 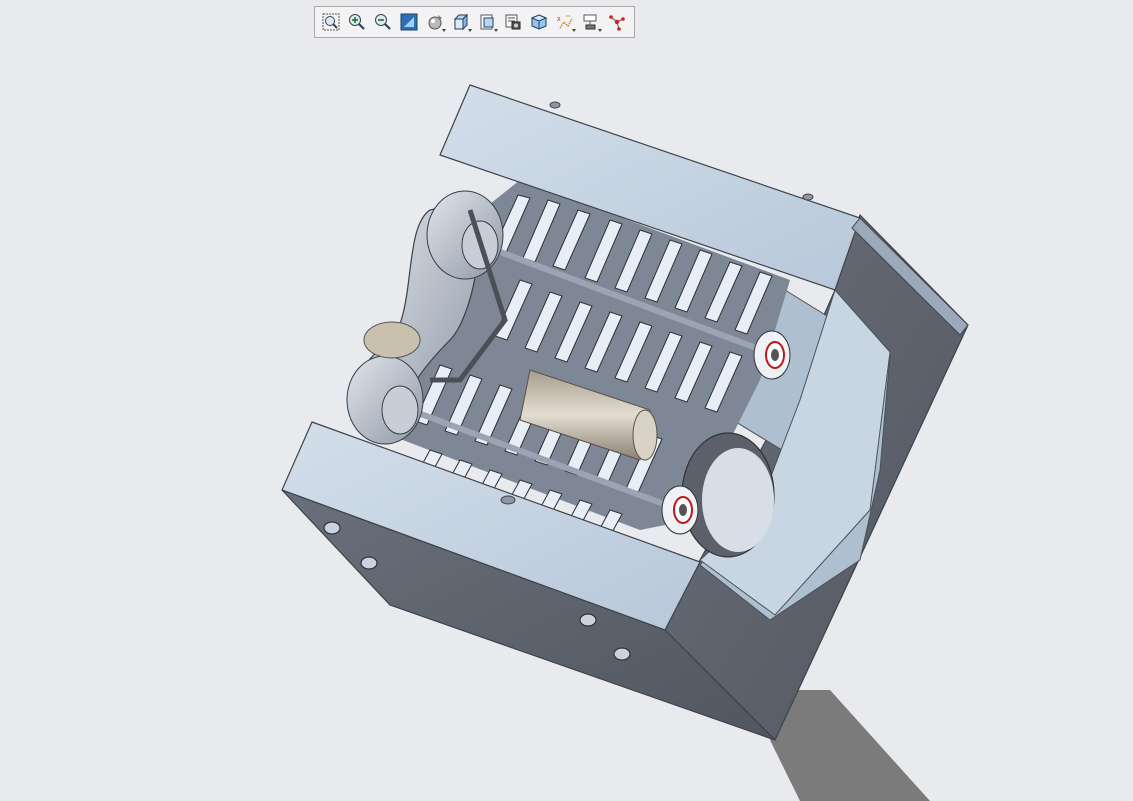 What do you see at coordinates (392, 340) in the screenshot?
I see `motor-nut` at bounding box center [392, 340].